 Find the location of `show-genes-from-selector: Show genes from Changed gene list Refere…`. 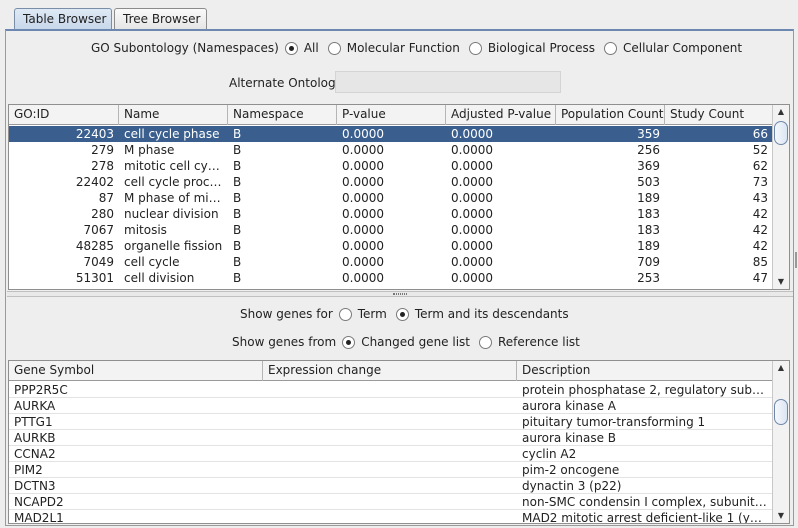

show-genes-from-selector: Show genes from Changed gene list Refere… is located at coordinates (410, 342).